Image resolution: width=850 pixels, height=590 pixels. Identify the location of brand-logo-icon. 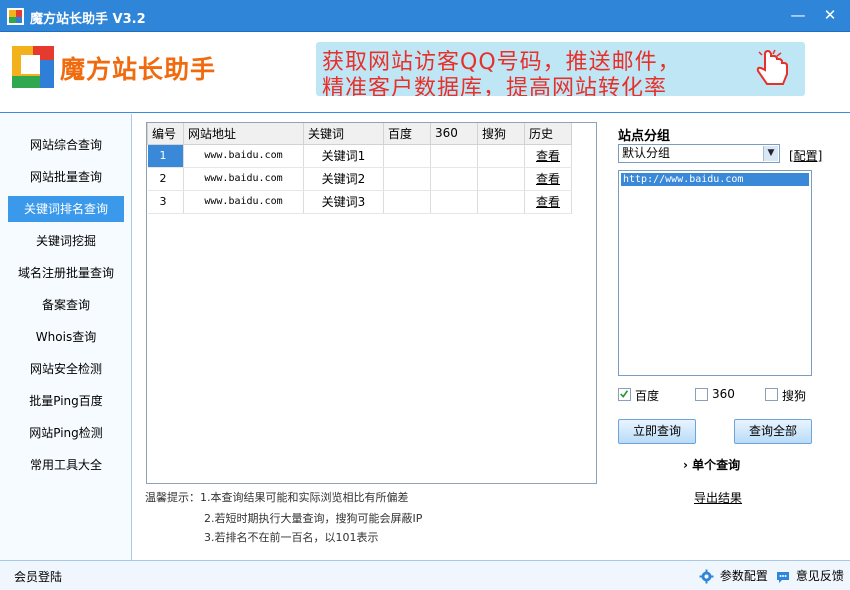
(33, 67).